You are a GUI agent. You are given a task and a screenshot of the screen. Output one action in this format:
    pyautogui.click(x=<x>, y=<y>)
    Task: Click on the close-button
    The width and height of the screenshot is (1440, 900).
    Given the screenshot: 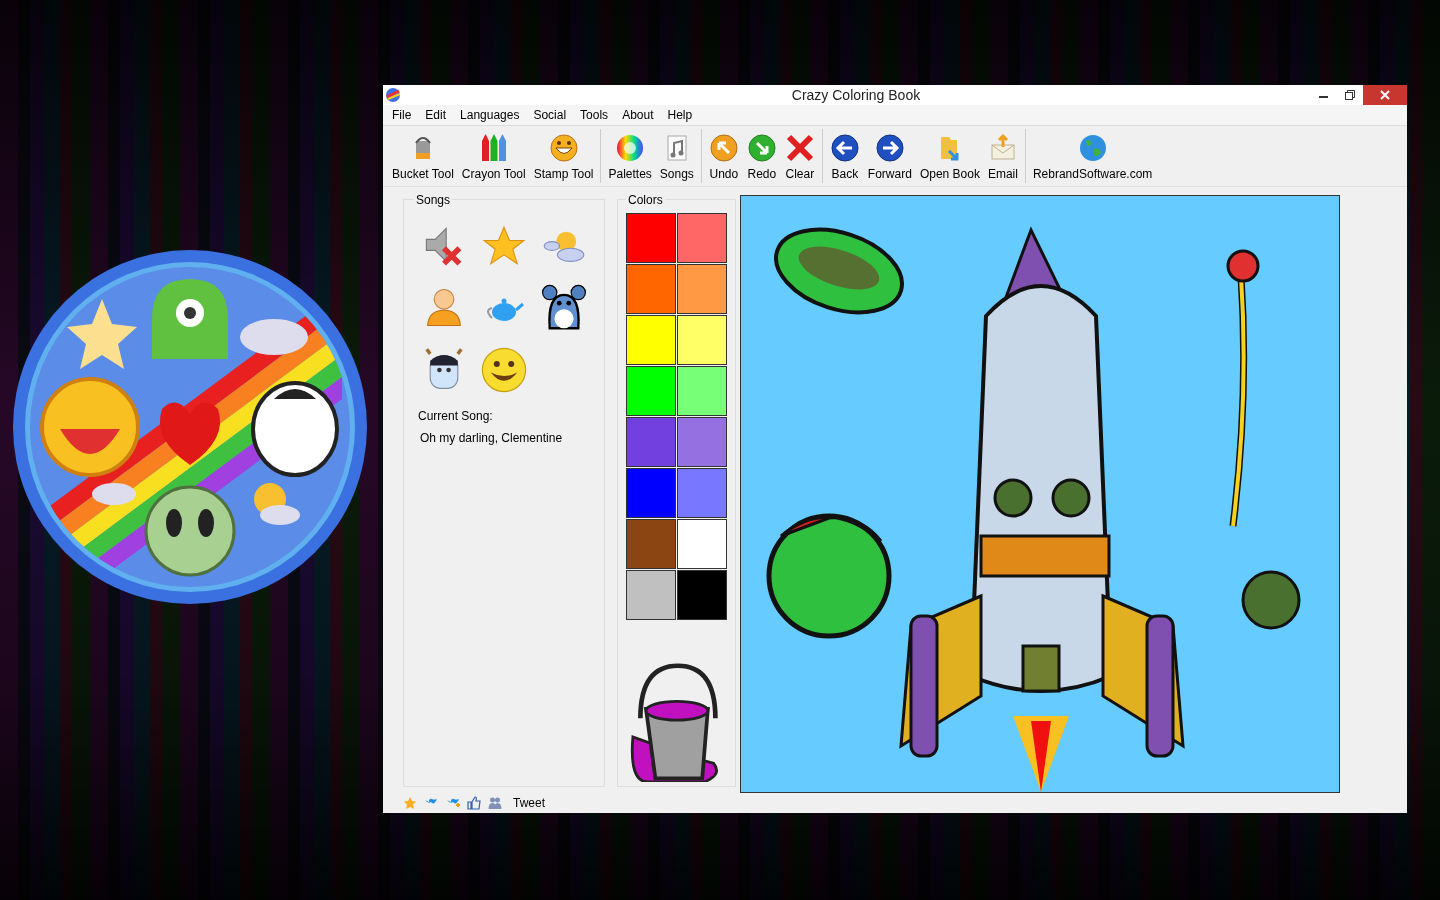 What is the action you would take?
    pyautogui.click(x=1385, y=95)
    